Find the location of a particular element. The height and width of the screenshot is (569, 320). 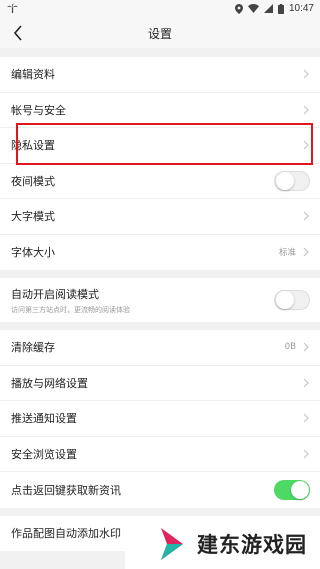

row-auto-reading-mode: 自动开启阅读模式 访问第三方站点时，更流畅的阅读体验 is located at coordinates (160, 300).